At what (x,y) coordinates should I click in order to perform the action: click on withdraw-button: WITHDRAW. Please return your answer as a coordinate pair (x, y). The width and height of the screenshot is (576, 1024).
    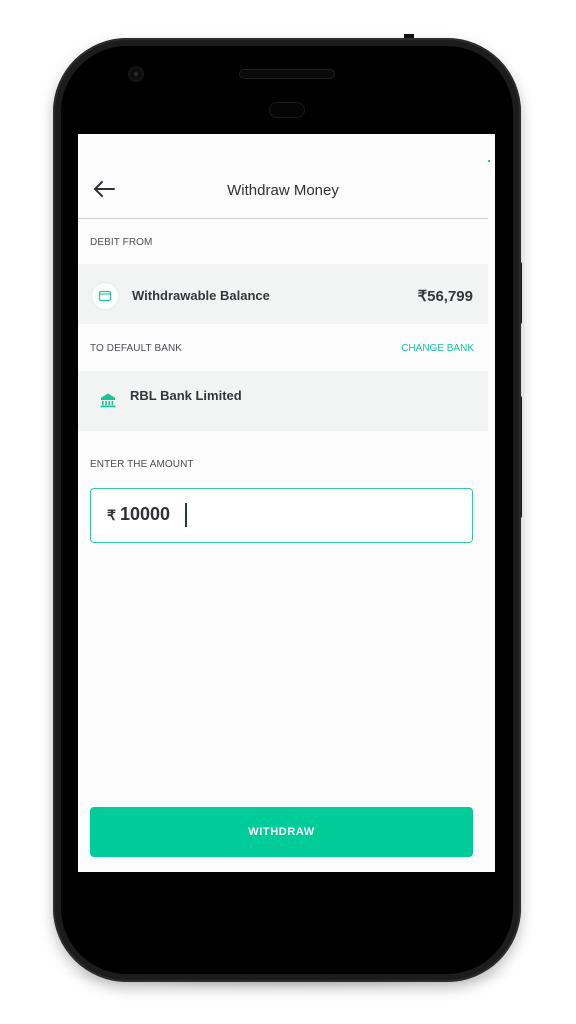
    Looking at the image, I should click on (281, 832).